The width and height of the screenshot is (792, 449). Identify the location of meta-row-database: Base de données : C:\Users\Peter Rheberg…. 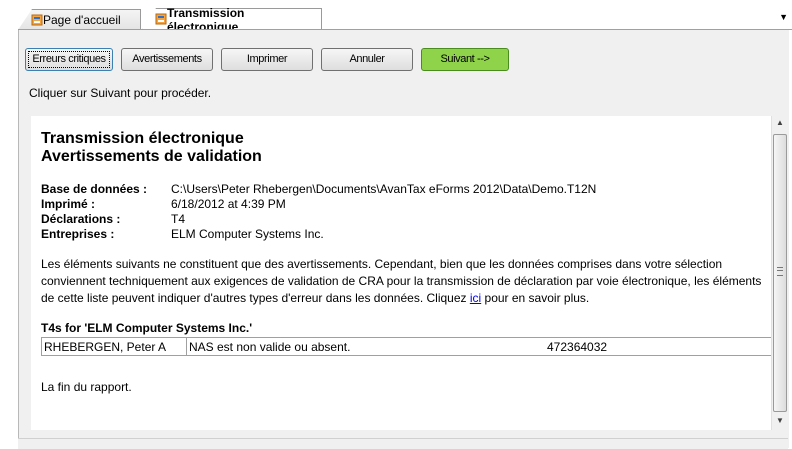
(408, 189).